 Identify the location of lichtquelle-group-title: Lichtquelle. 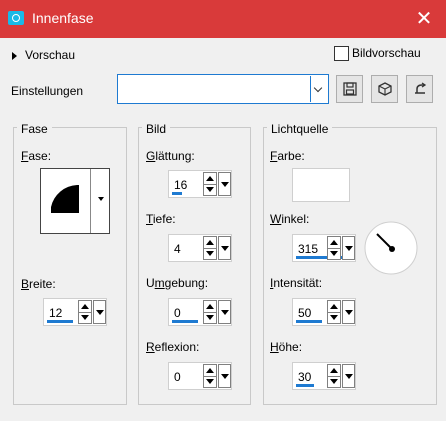
(300, 129).